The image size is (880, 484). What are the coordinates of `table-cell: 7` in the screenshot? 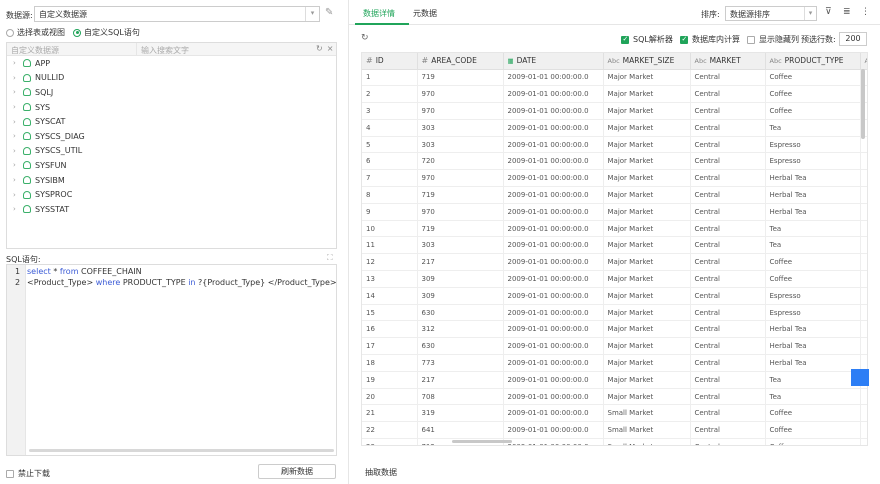 It's located at (390, 178).